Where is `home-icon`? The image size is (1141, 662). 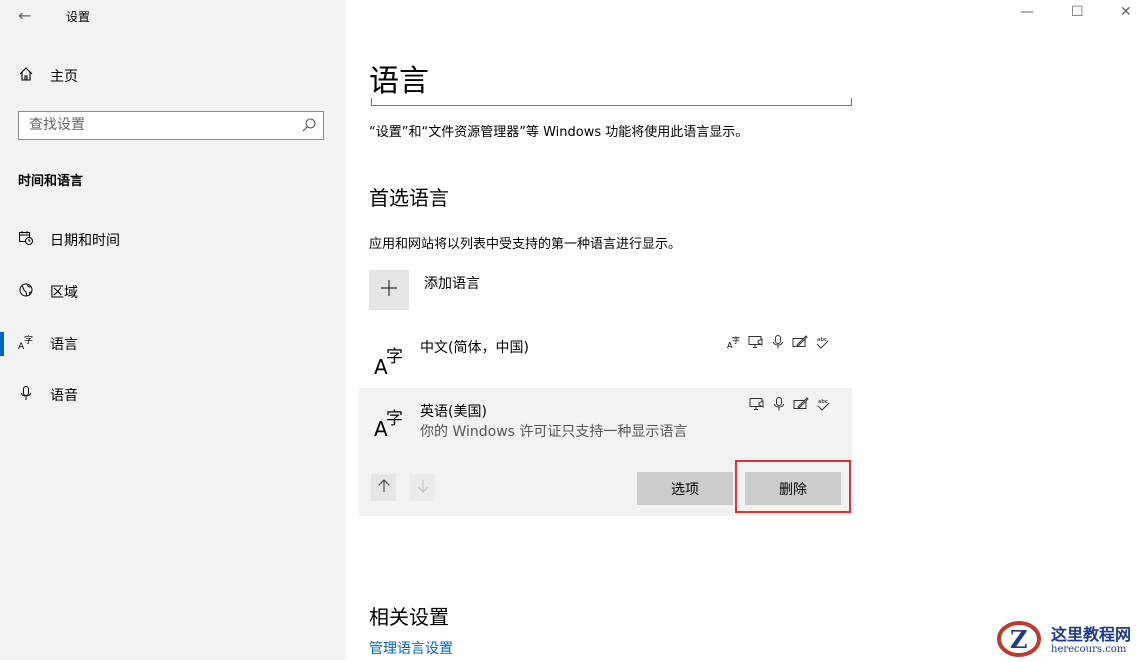
home-icon is located at coordinates (26, 76).